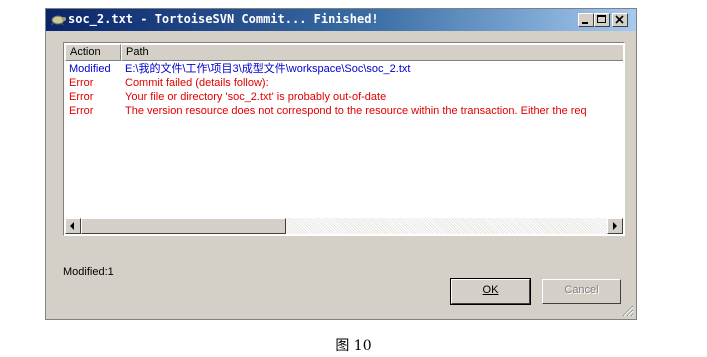 This screenshot has height=357, width=707. I want to click on status-text: Modified:1, so click(88, 272).